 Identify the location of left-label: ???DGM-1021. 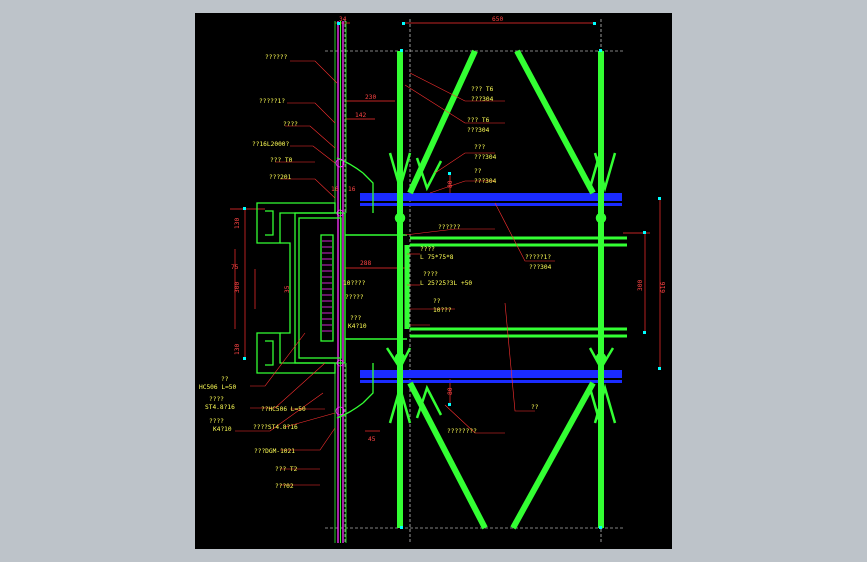
(274, 451).